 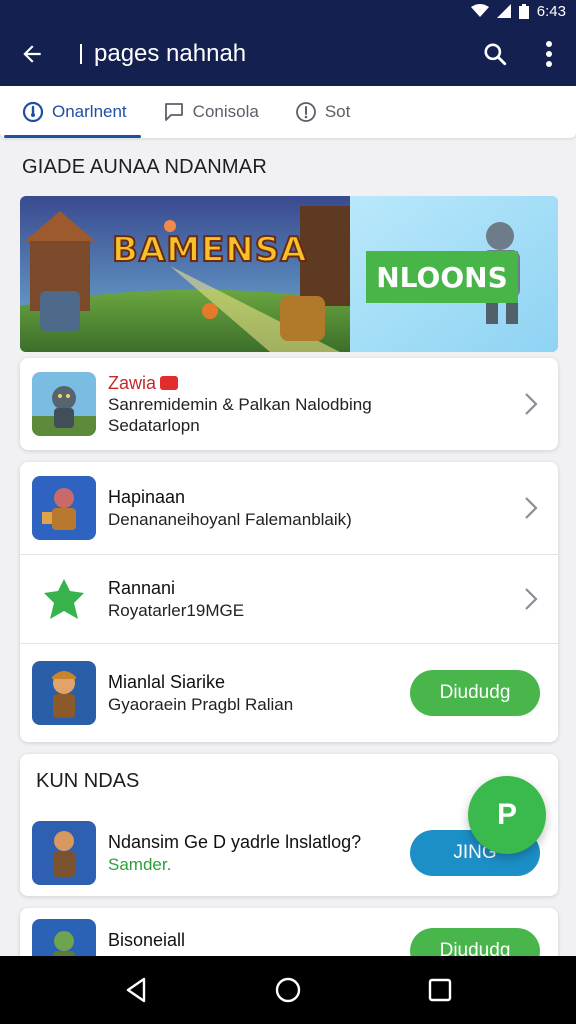 I want to click on more-options-button, so click(x=549, y=54).